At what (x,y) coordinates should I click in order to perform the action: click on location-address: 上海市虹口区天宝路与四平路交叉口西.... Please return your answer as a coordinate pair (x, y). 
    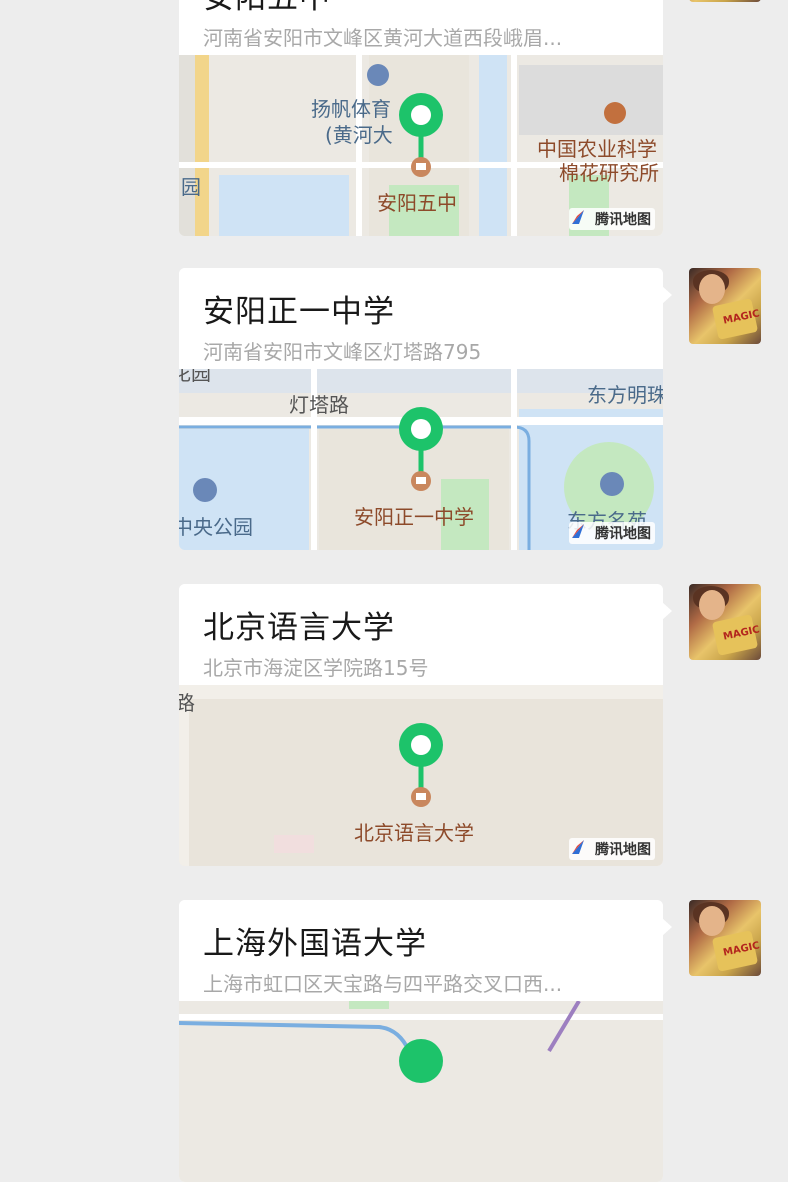
    Looking at the image, I should click on (383, 984).